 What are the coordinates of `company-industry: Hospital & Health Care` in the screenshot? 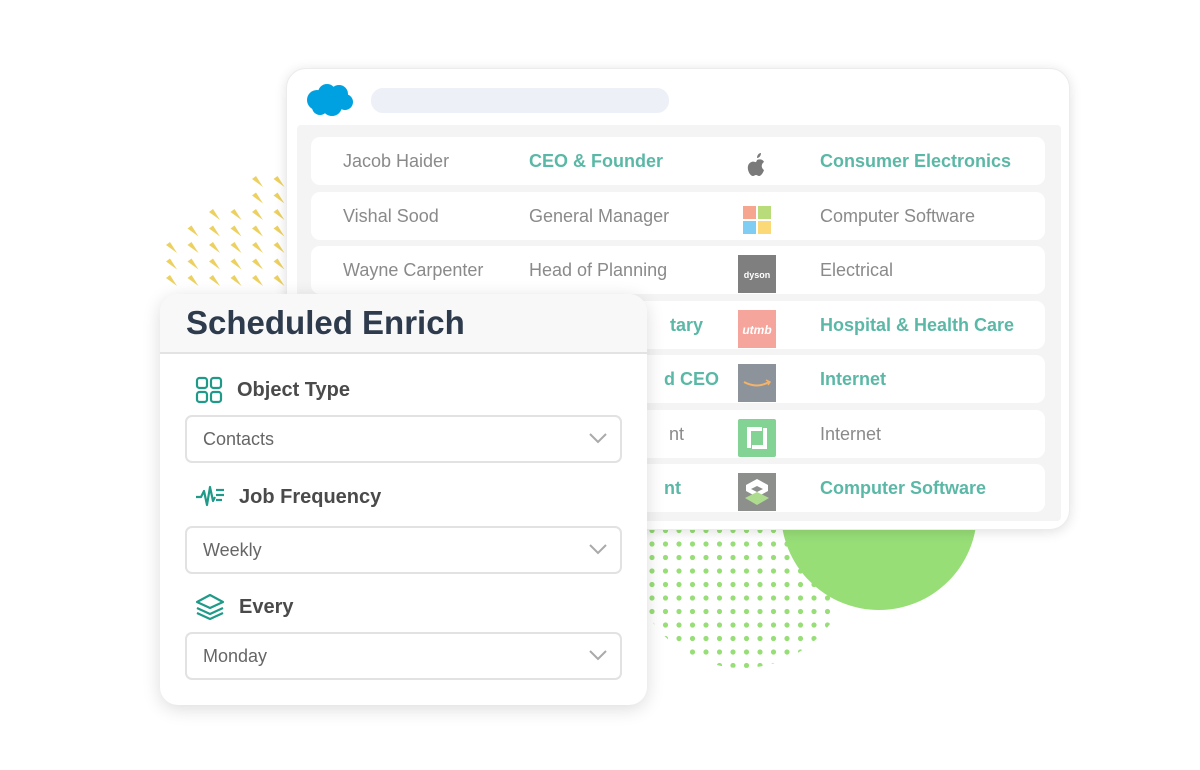 It's located at (917, 324).